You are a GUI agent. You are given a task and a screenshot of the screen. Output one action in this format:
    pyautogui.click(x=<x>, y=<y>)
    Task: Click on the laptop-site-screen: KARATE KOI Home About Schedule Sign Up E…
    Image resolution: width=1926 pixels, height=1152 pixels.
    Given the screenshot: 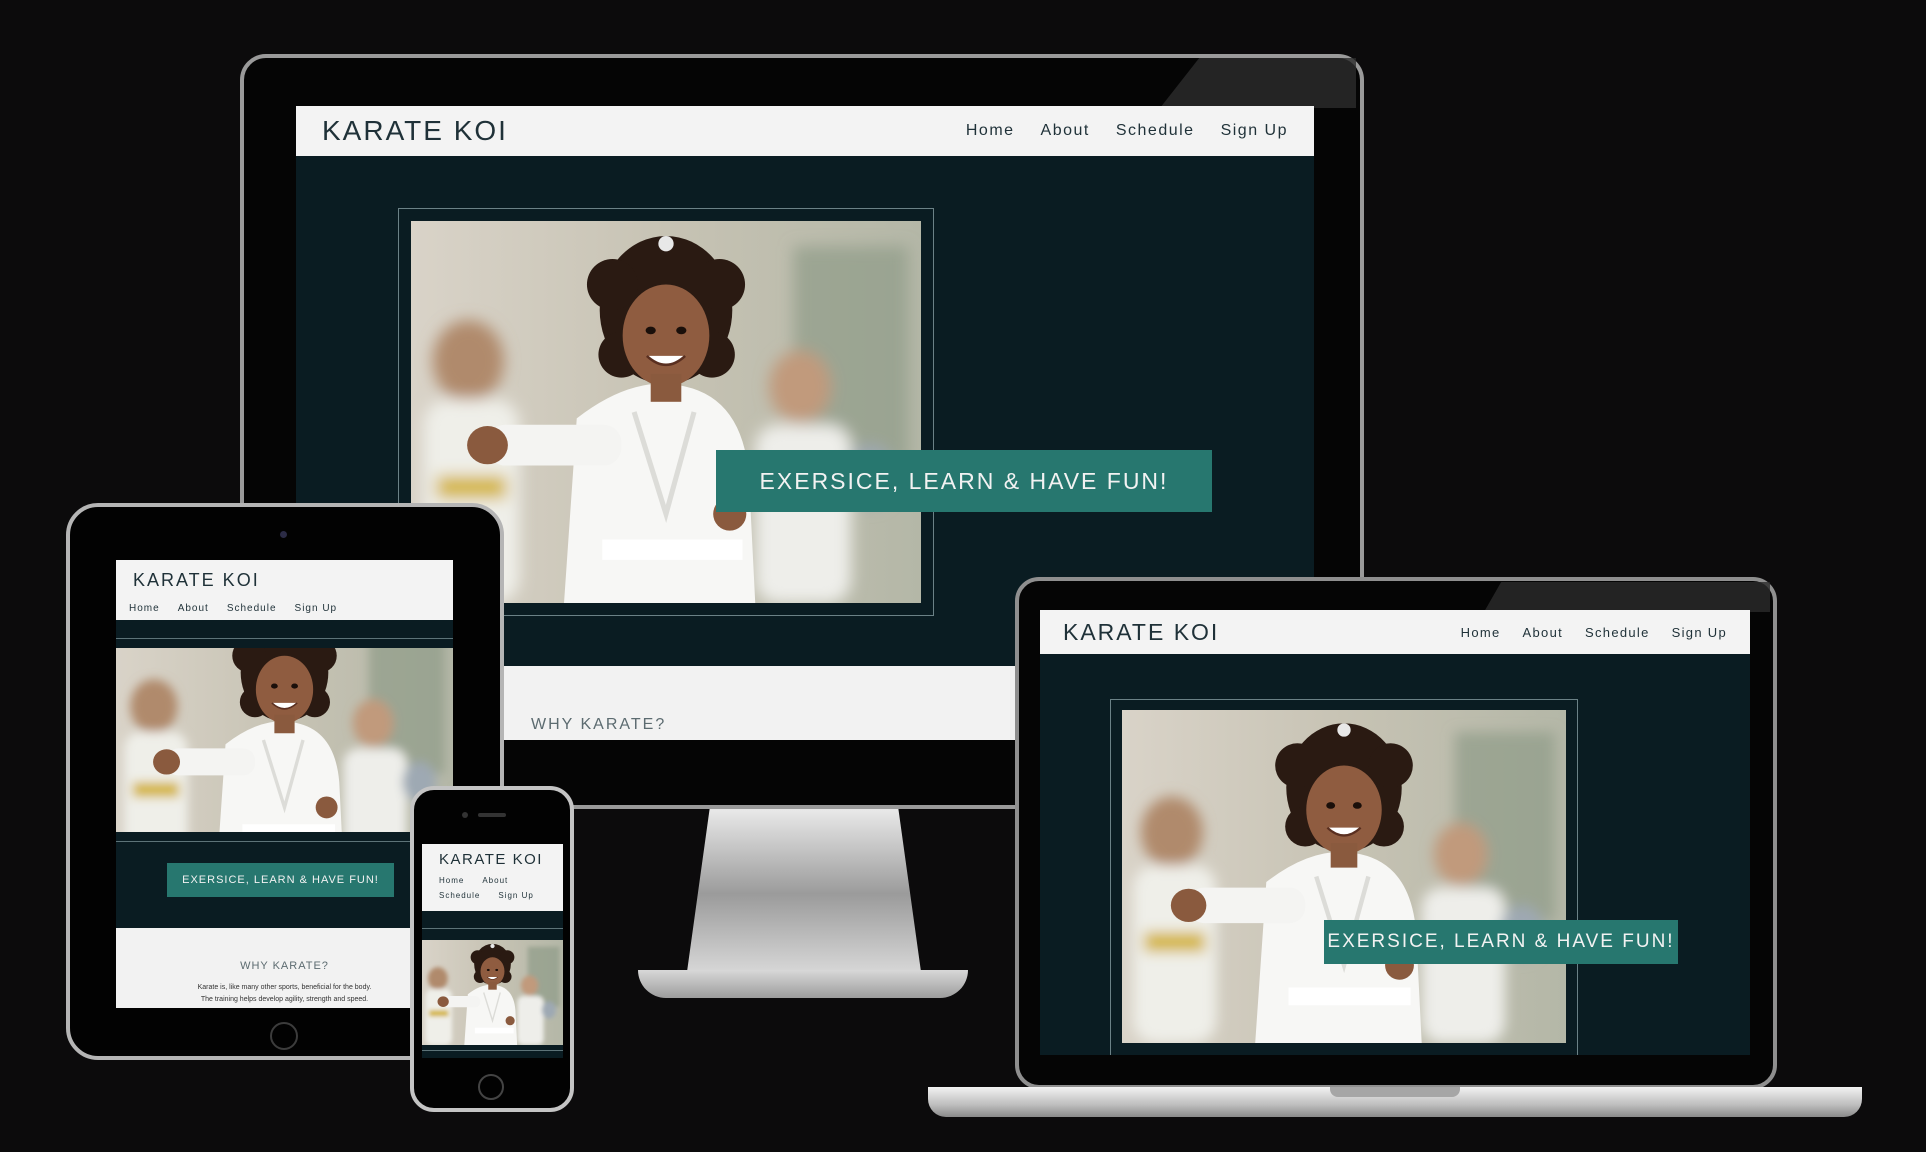 What is the action you would take?
    pyautogui.click(x=1395, y=832)
    